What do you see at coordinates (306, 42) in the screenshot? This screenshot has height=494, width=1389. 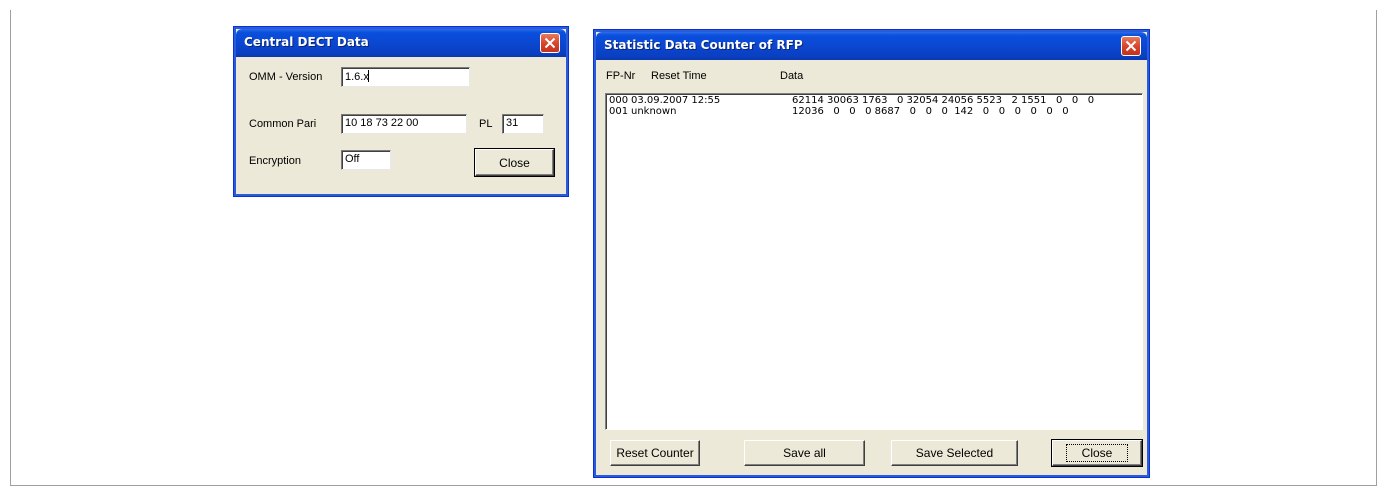 I see `window-title: Central DECT Data` at bounding box center [306, 42].